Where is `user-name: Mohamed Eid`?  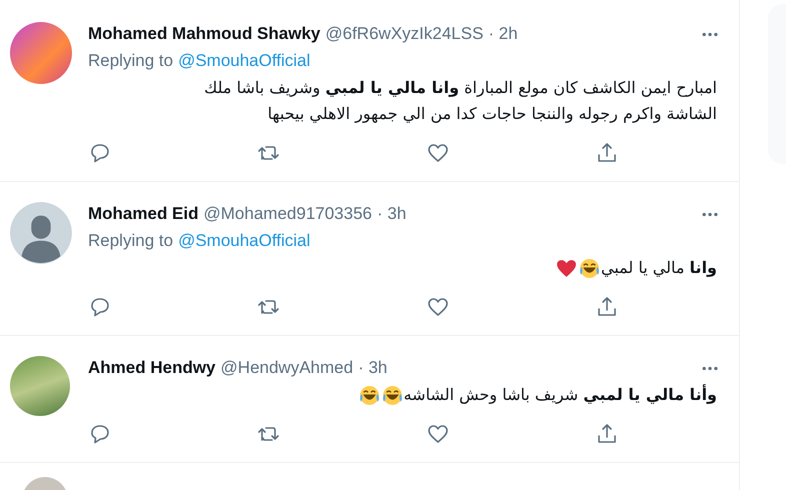 user-name: Mohamed Eid is located at coordinates (143, 214).